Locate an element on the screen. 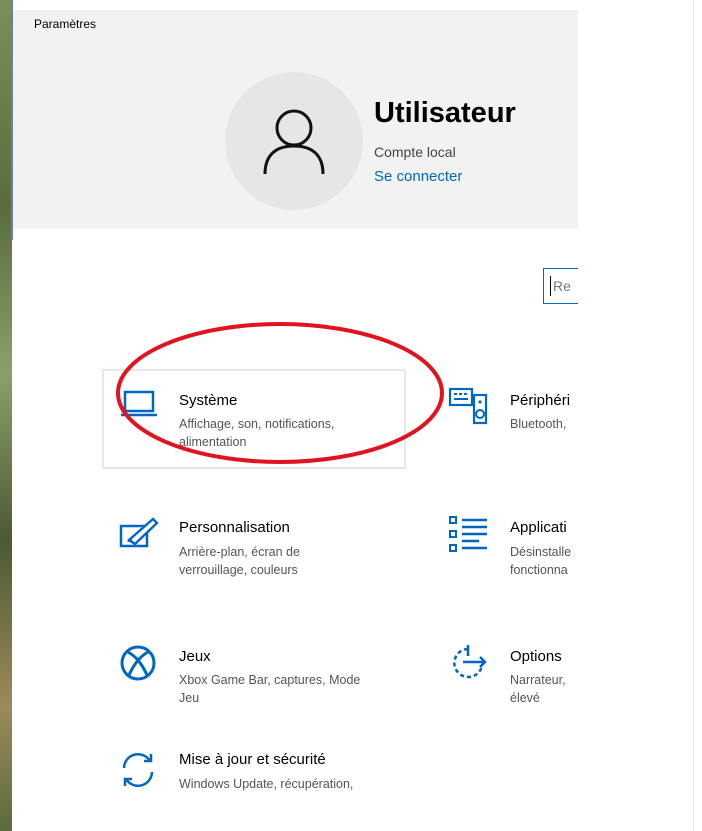 Image resolution: width=702 pixels, height=831 pixels. avatar is located at coordinates (294, 141).